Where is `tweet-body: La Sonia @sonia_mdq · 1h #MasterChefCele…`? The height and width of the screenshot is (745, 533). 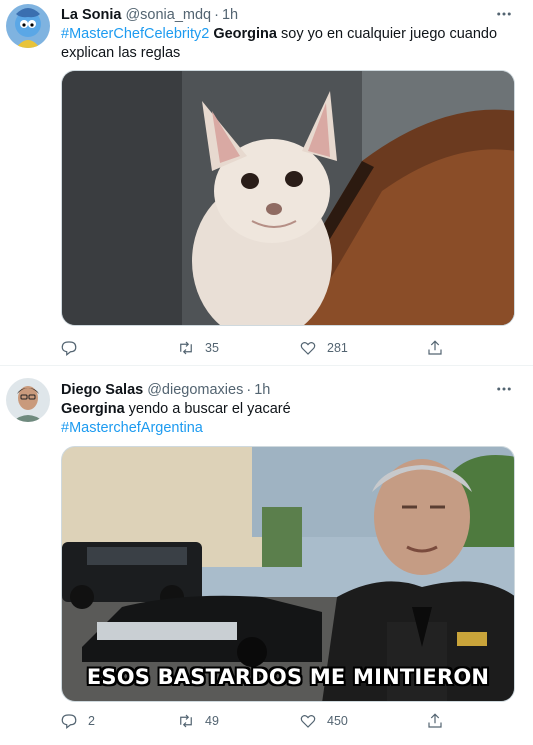
tweet-body: La Sonia @sonia_mdq · 1h #MasterChefCele… is located at coordinates (288, 34).